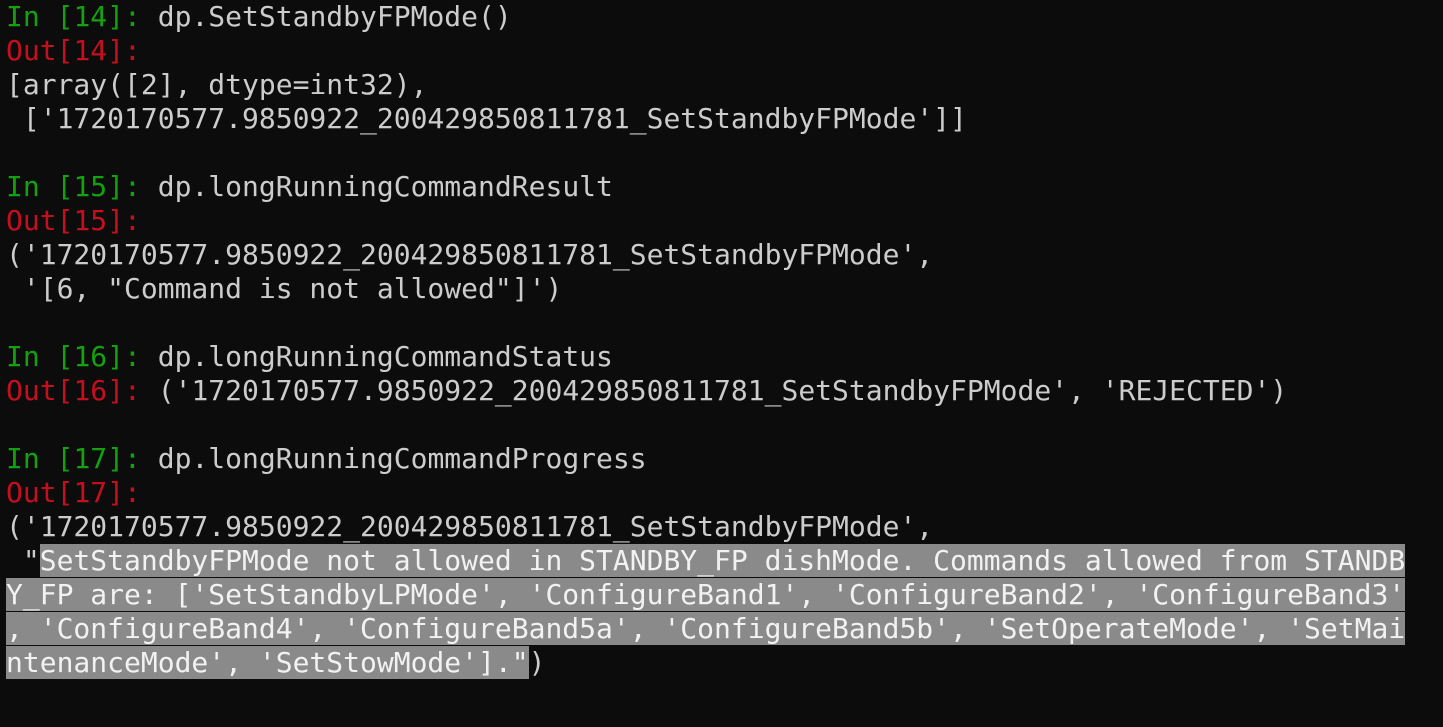 This screenshot has height=727, width=1443. What do you see at coordinates (385, 186) in the screenshot?
I see `input-code: dp.longRunningCommandResult` at bounding box center [385, 186].